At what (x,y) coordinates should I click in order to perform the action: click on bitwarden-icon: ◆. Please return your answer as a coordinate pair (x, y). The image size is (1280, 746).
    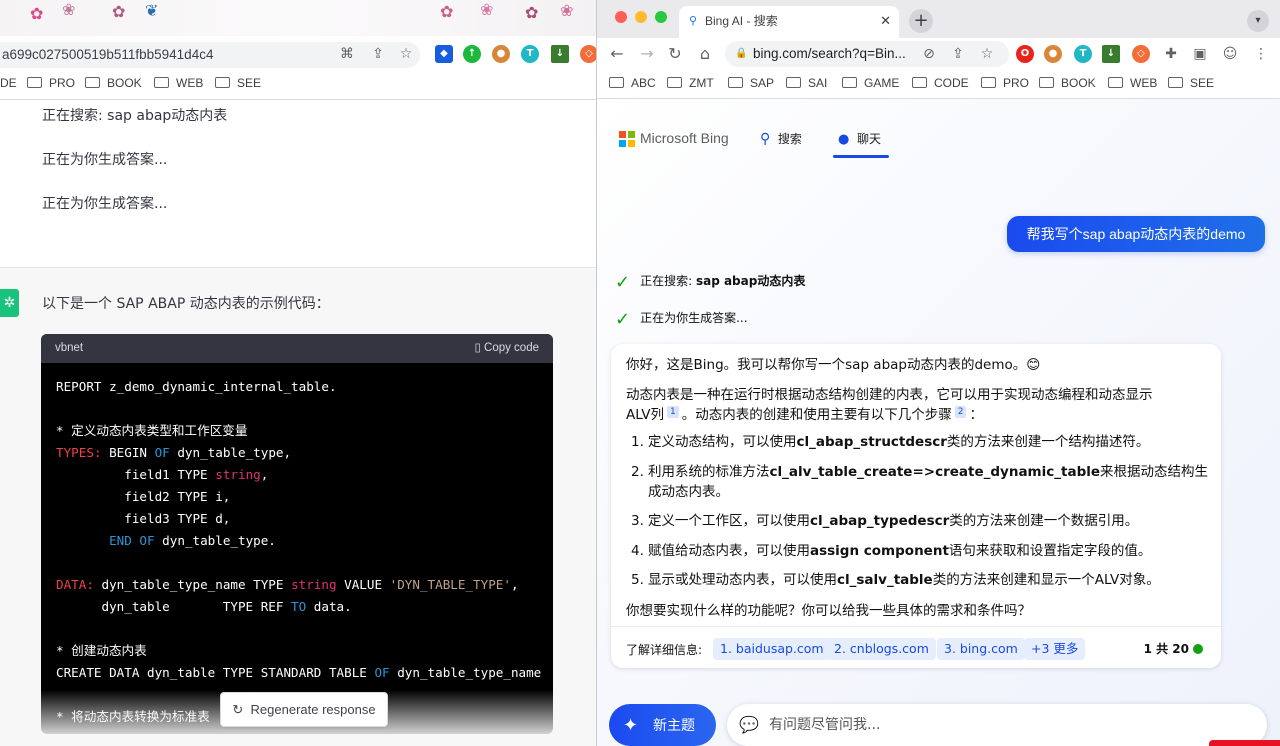
    Looking at the image, I should click on (444, 54).